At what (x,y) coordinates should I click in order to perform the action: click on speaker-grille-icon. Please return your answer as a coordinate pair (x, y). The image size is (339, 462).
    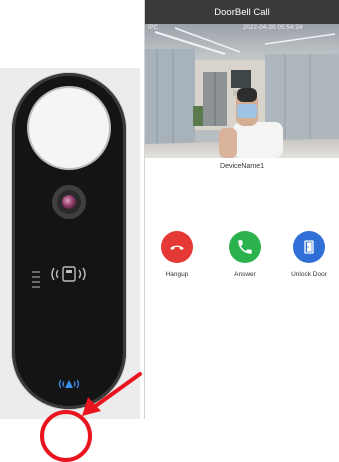
    Looking at the image, I should click on (36, 280).